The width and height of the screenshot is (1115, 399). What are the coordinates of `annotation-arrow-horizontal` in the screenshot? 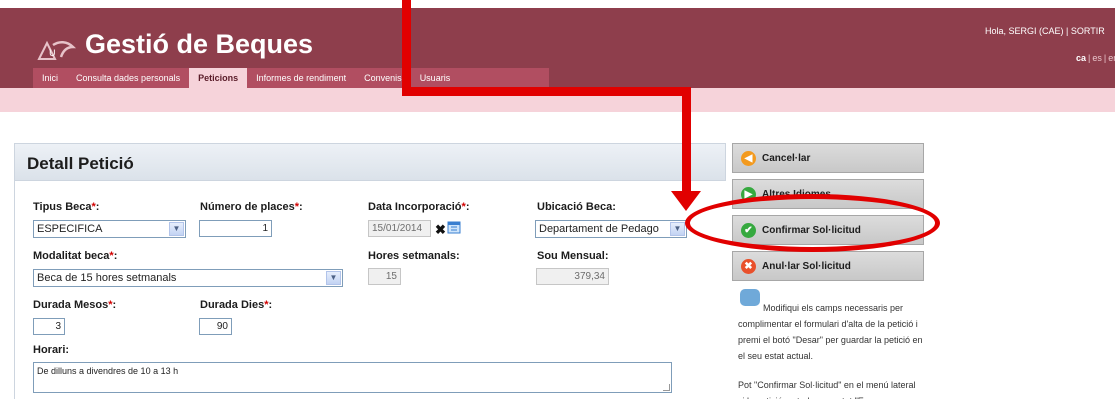 It's located at (546, 91).